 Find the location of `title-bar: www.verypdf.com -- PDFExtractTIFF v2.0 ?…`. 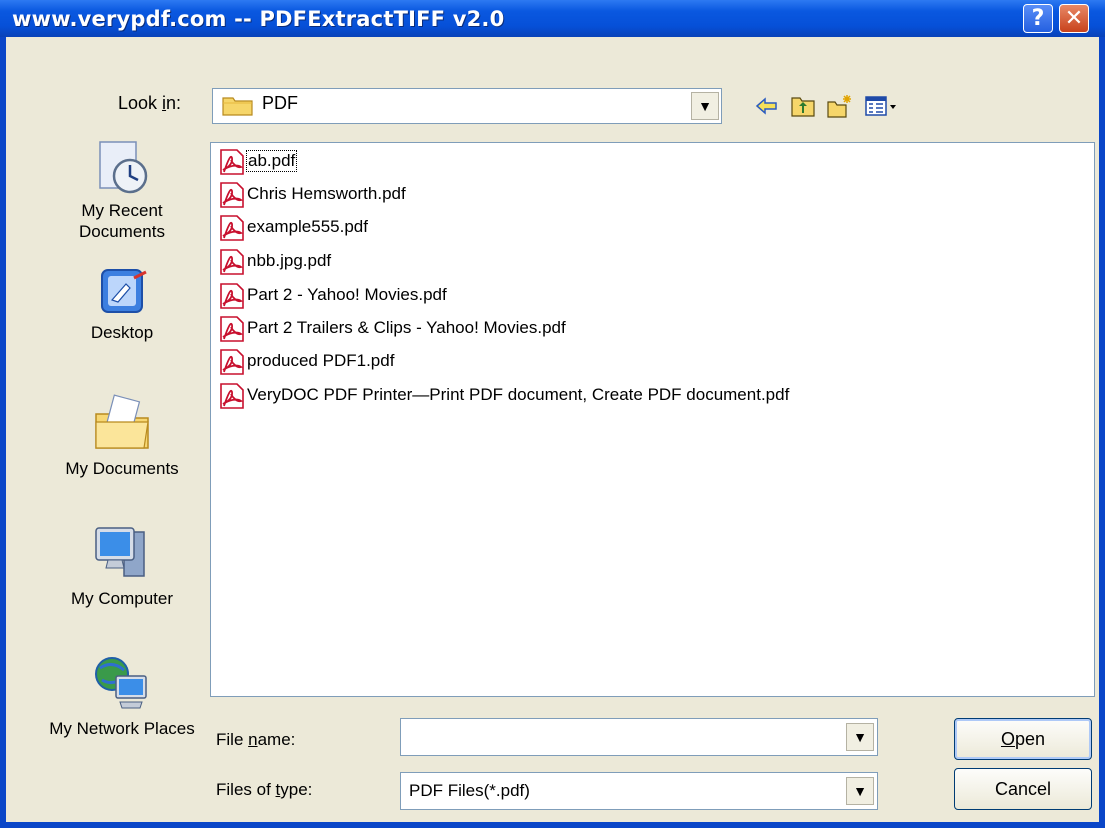

title-bar: www.verypdf.com -- PDFExtractTIFF v2.0 ?… is located at coordinates (552, 18).